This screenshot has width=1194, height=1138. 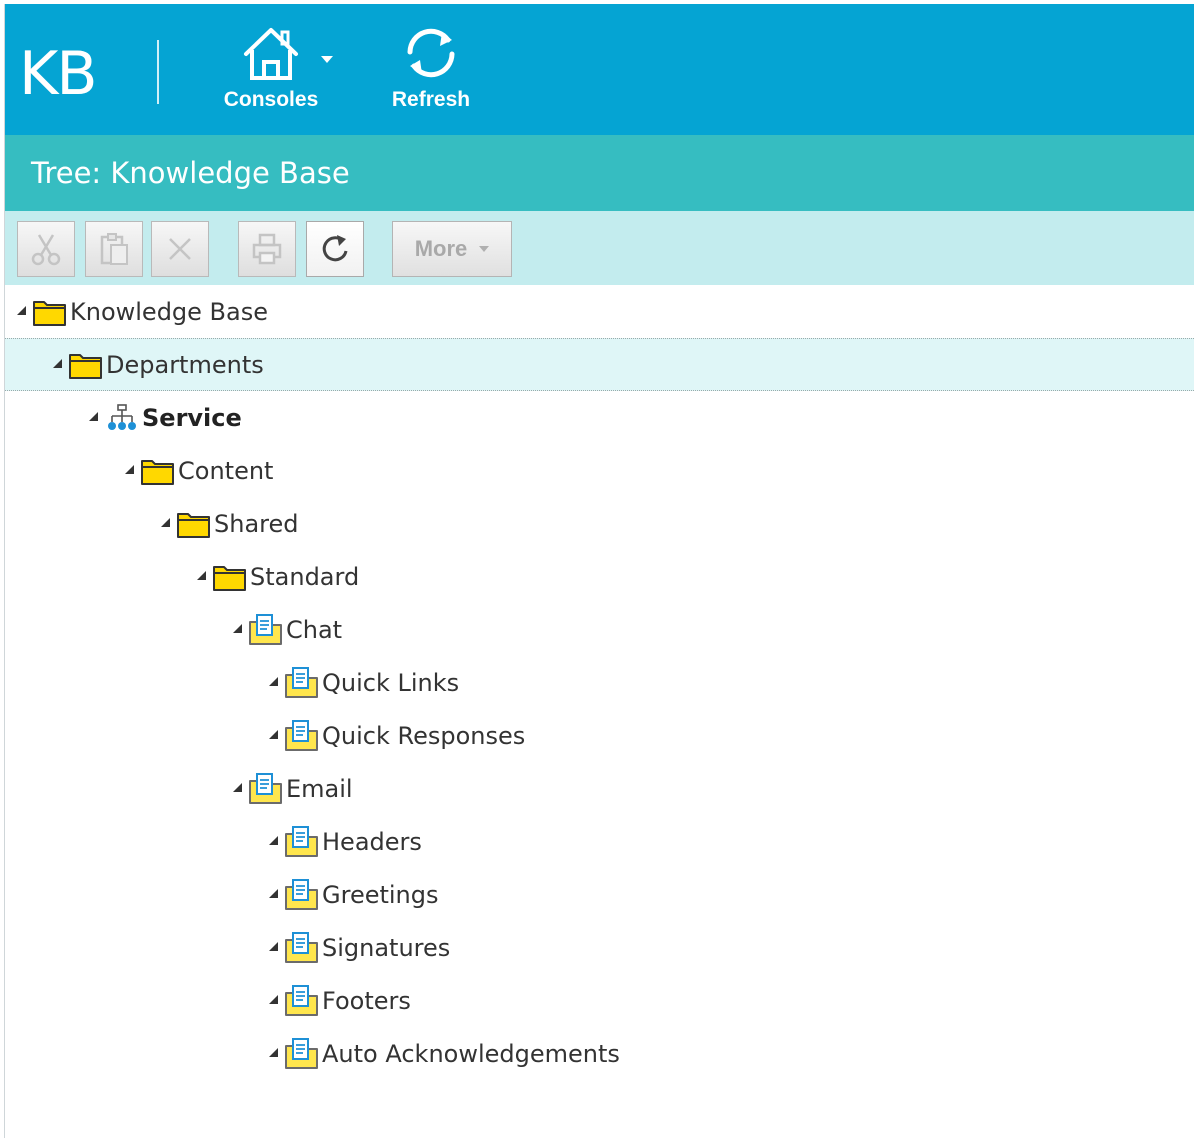 What do you see at coordinates (314, 629) in the screenshot?
I see `tree-node-label: Chat` at bounding box center [314, 629].